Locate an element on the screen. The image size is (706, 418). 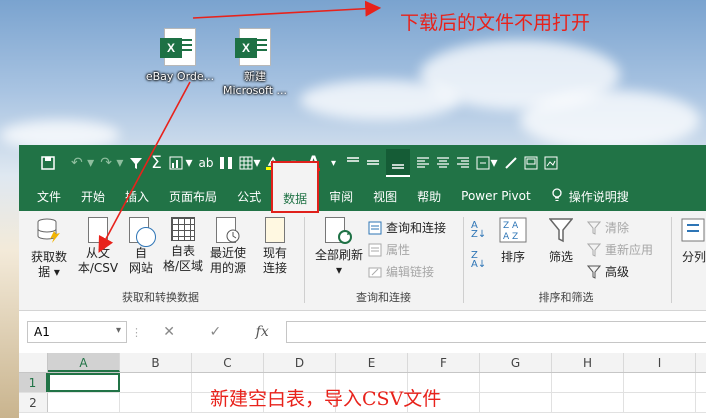
align-top-icon is located at coordinates (353, 163).